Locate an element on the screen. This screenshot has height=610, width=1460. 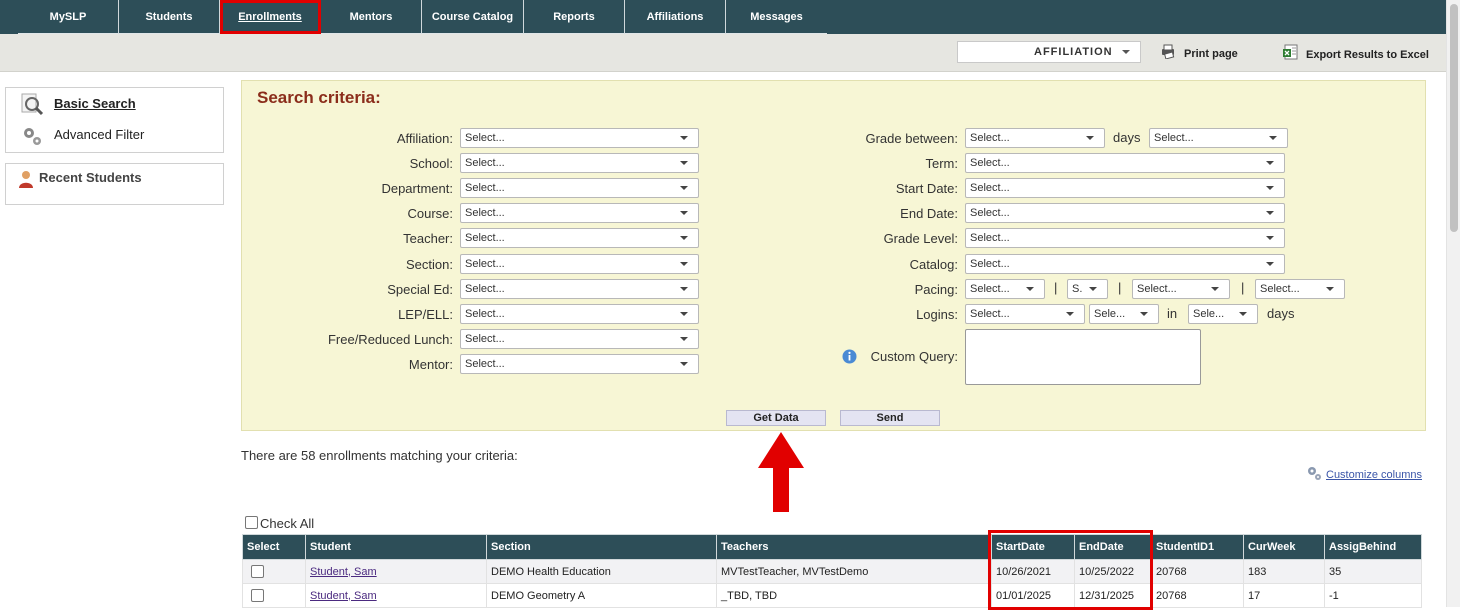
nav-tab-mentors: Mentors is located at coordinates (371, 17).